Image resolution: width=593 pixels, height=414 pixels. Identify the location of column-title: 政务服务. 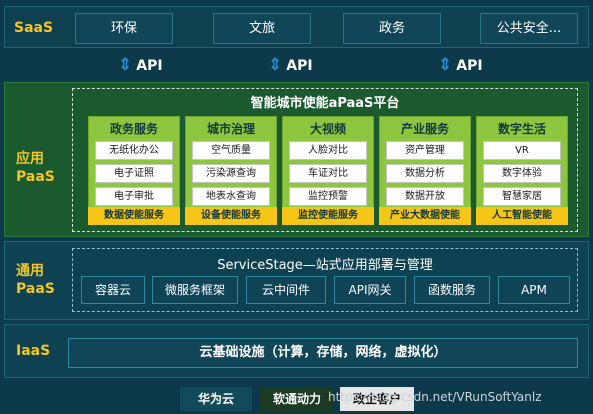
(133, 129).